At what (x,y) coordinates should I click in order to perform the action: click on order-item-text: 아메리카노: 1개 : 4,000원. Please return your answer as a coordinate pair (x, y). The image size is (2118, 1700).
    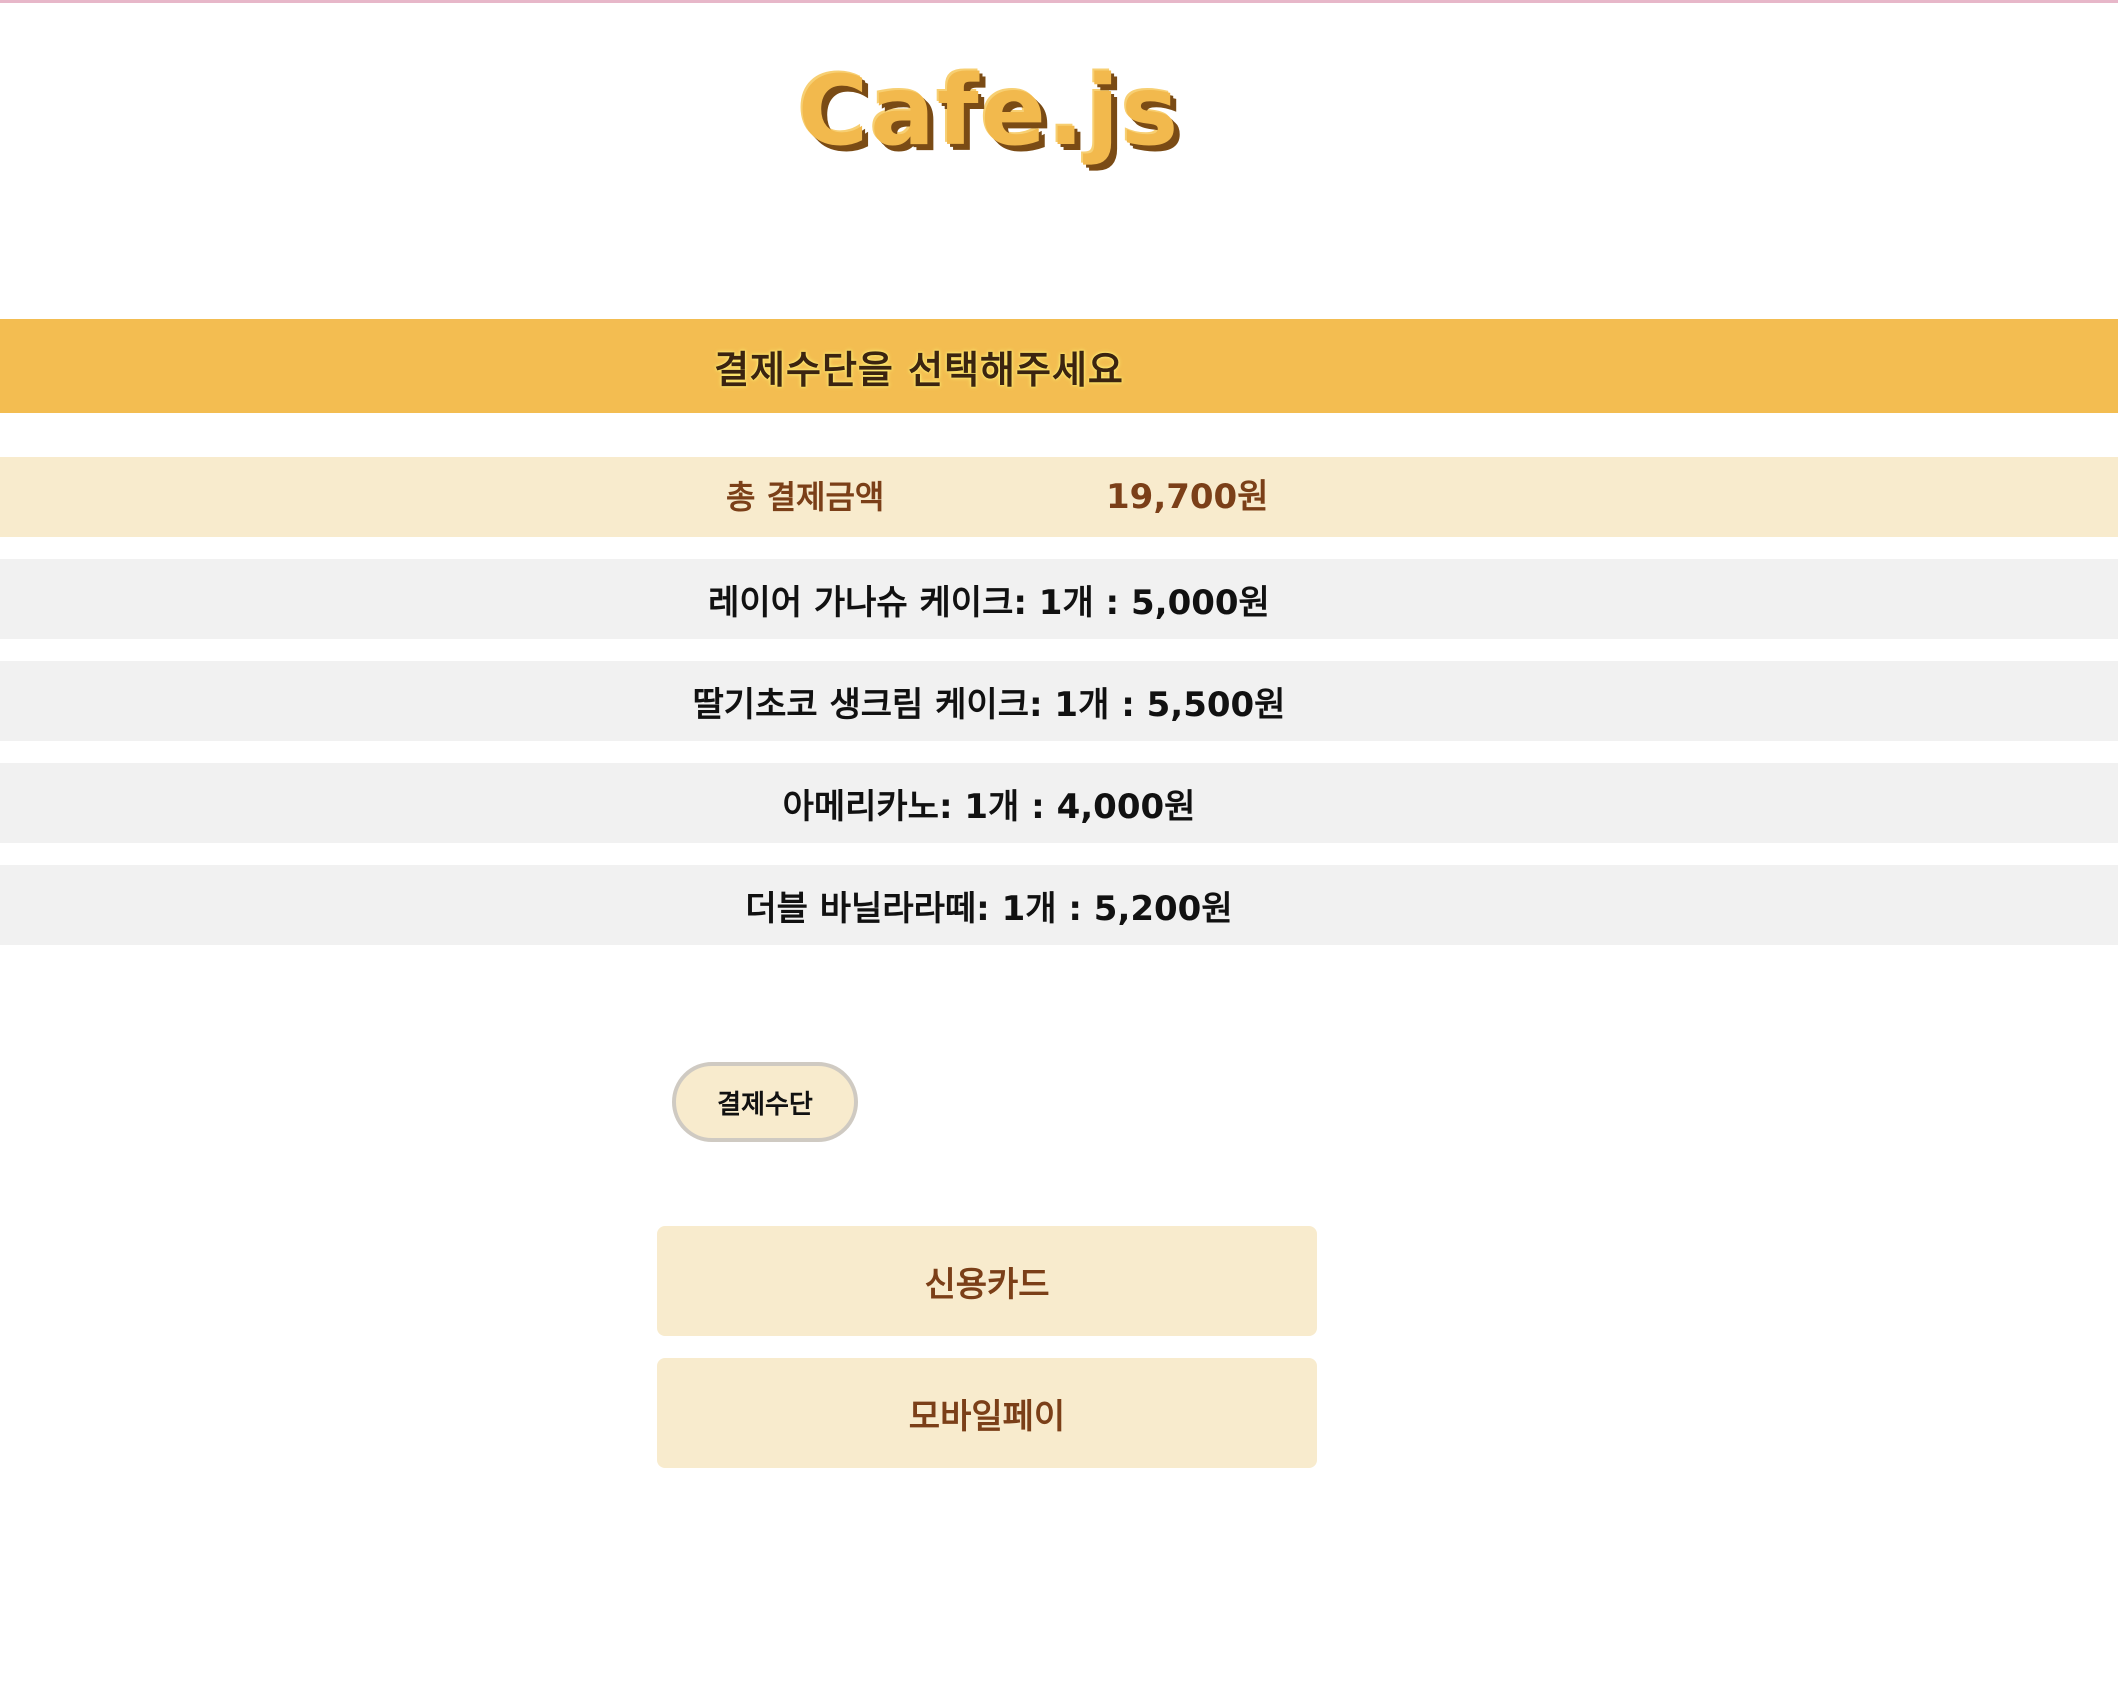
    Looking at the image, I should click on (989, 806).